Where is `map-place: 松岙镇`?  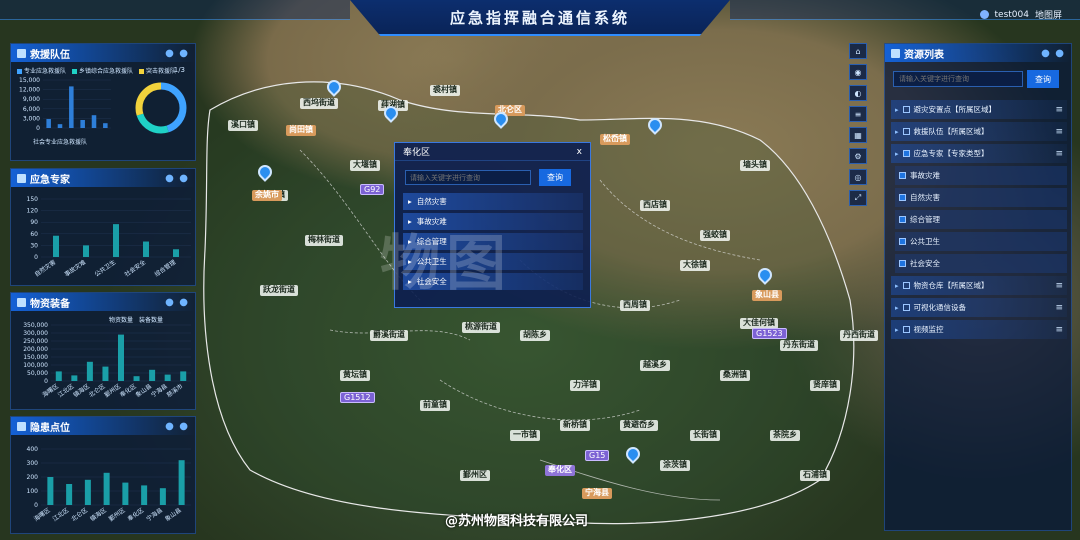 map-place: 松岙镇 is located at coordinates (615, 139).